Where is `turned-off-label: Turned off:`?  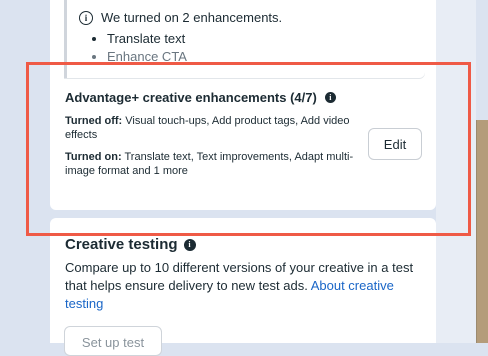 turned-off-label: Turned off: is located at coordinates (94, 121).